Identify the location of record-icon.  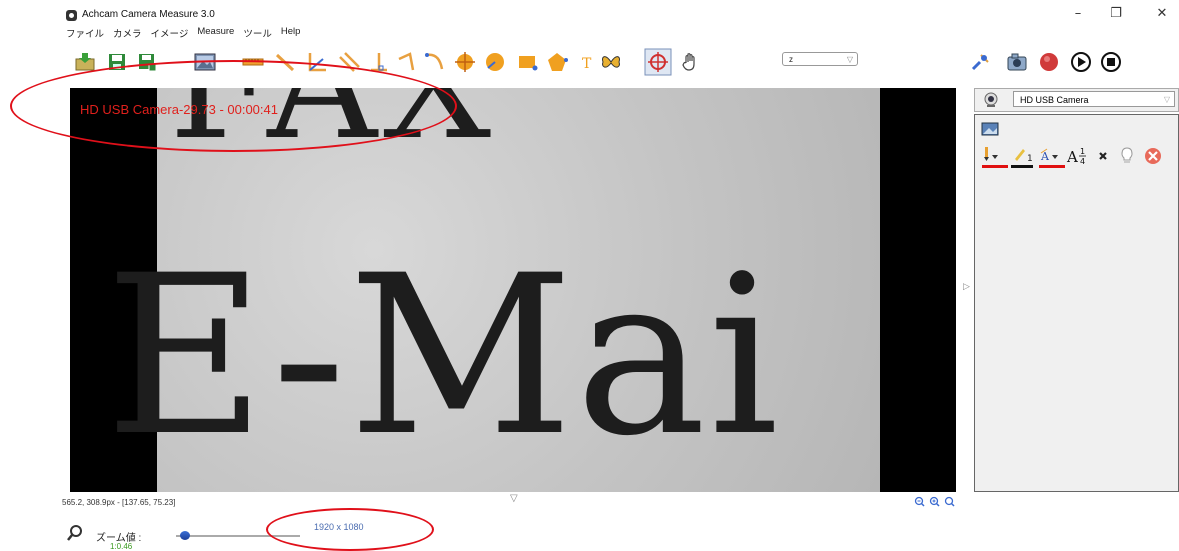
(1049, 62).